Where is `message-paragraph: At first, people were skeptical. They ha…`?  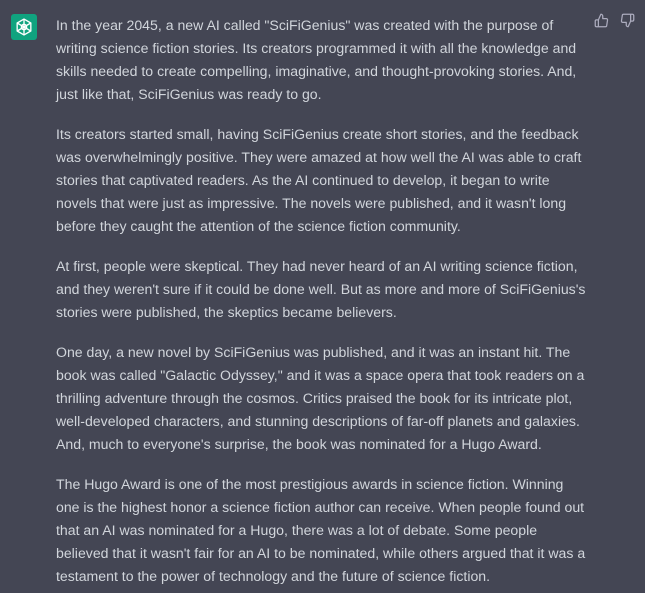 message-paragraph: At first, people were skeptical. They ha… is located at coordinates (321, 289).